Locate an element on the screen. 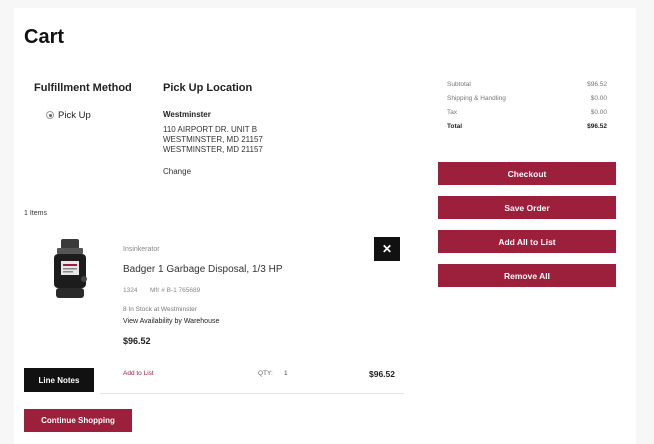 The height and width of the screenshot is (444, 654). item-line-total: $96.52 is located at coordinates (382, 374).